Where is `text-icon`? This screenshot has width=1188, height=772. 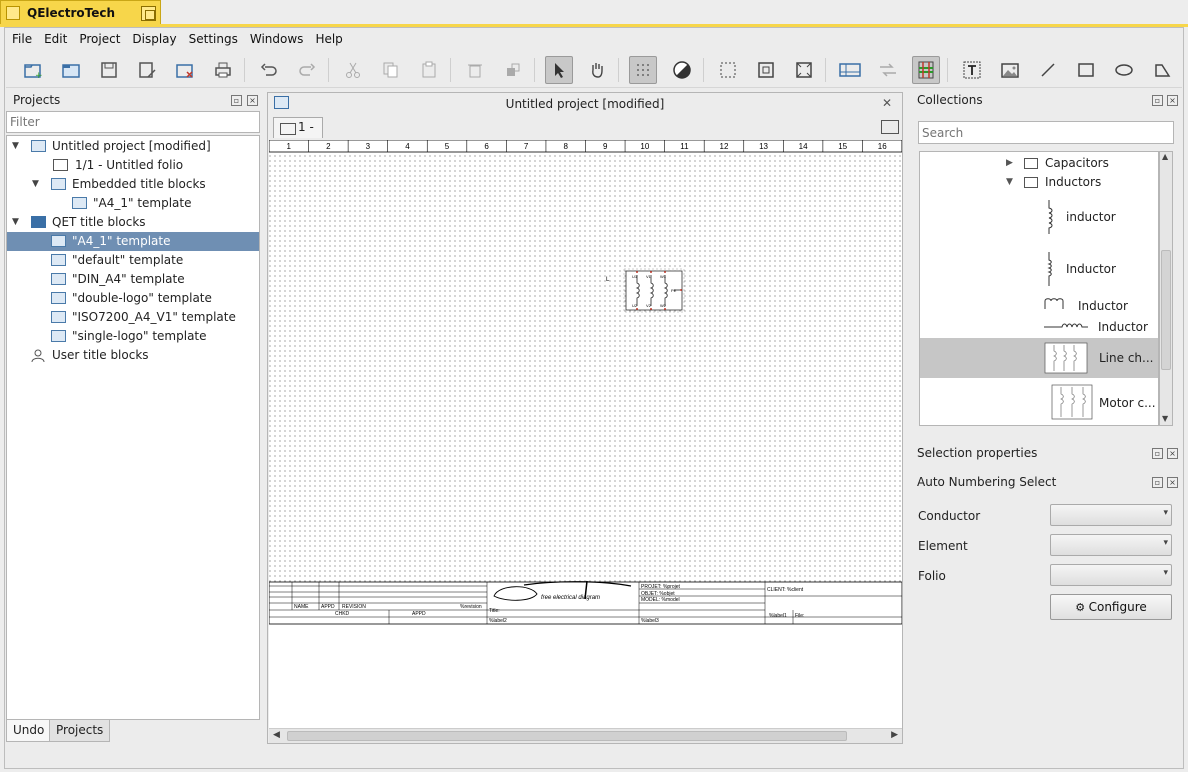 text-icon is located at coordinates (972, 70).